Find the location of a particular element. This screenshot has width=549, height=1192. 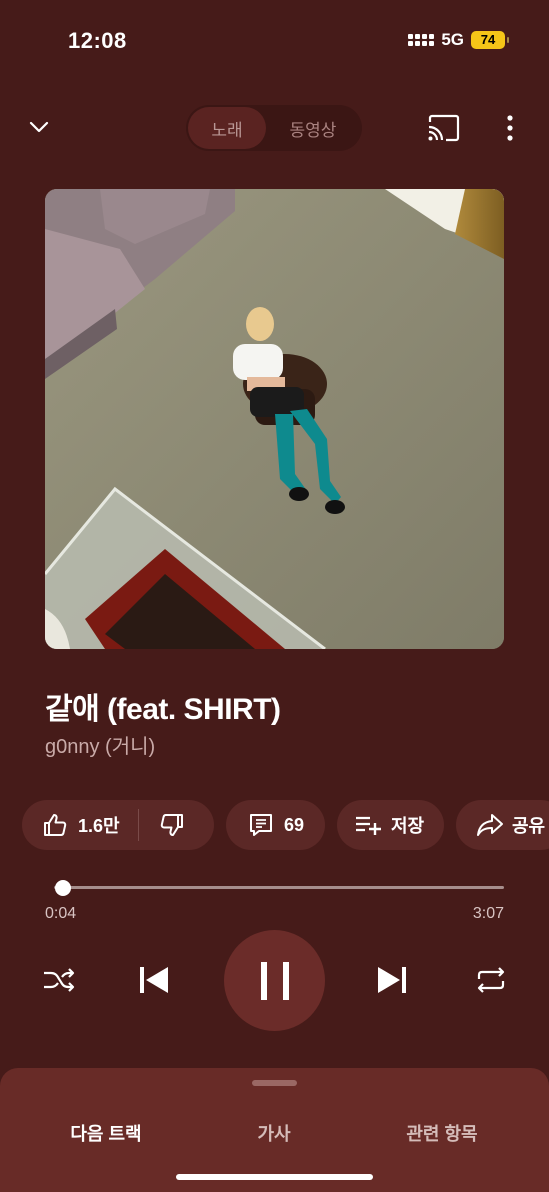

like-divider is located at coordinates (138, 825).